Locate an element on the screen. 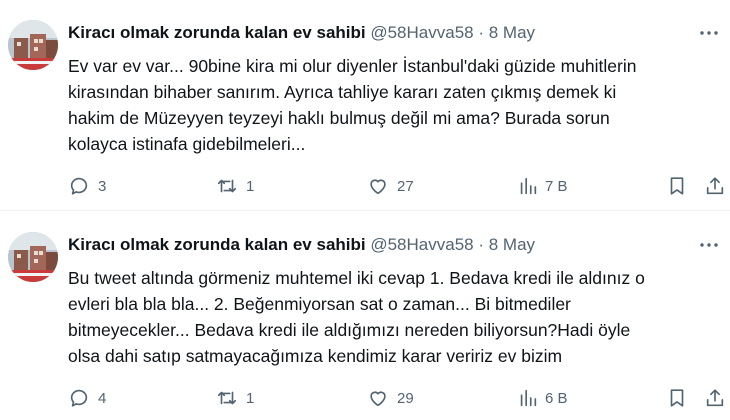 This screenshot has height=420, width=730. like-count: 27 is located at coordinates (405, 186).